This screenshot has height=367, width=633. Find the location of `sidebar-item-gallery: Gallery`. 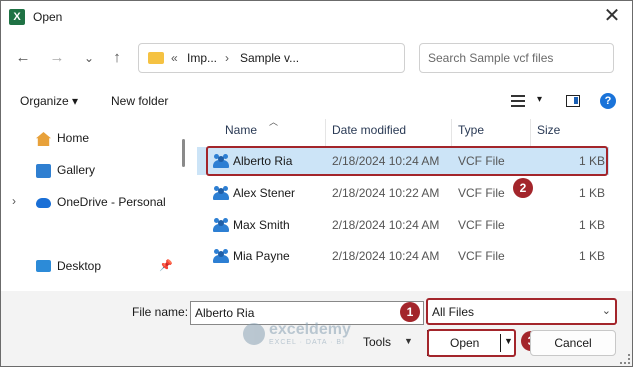

sidebar-item-gallery: Gallery is located at coordinates (89, 171).